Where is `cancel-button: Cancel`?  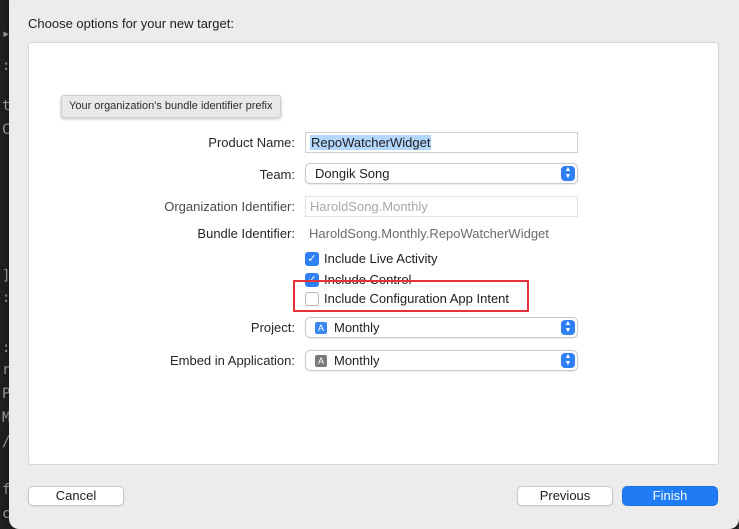
cancel-button: Cancel is located at coordinates (76, 496).